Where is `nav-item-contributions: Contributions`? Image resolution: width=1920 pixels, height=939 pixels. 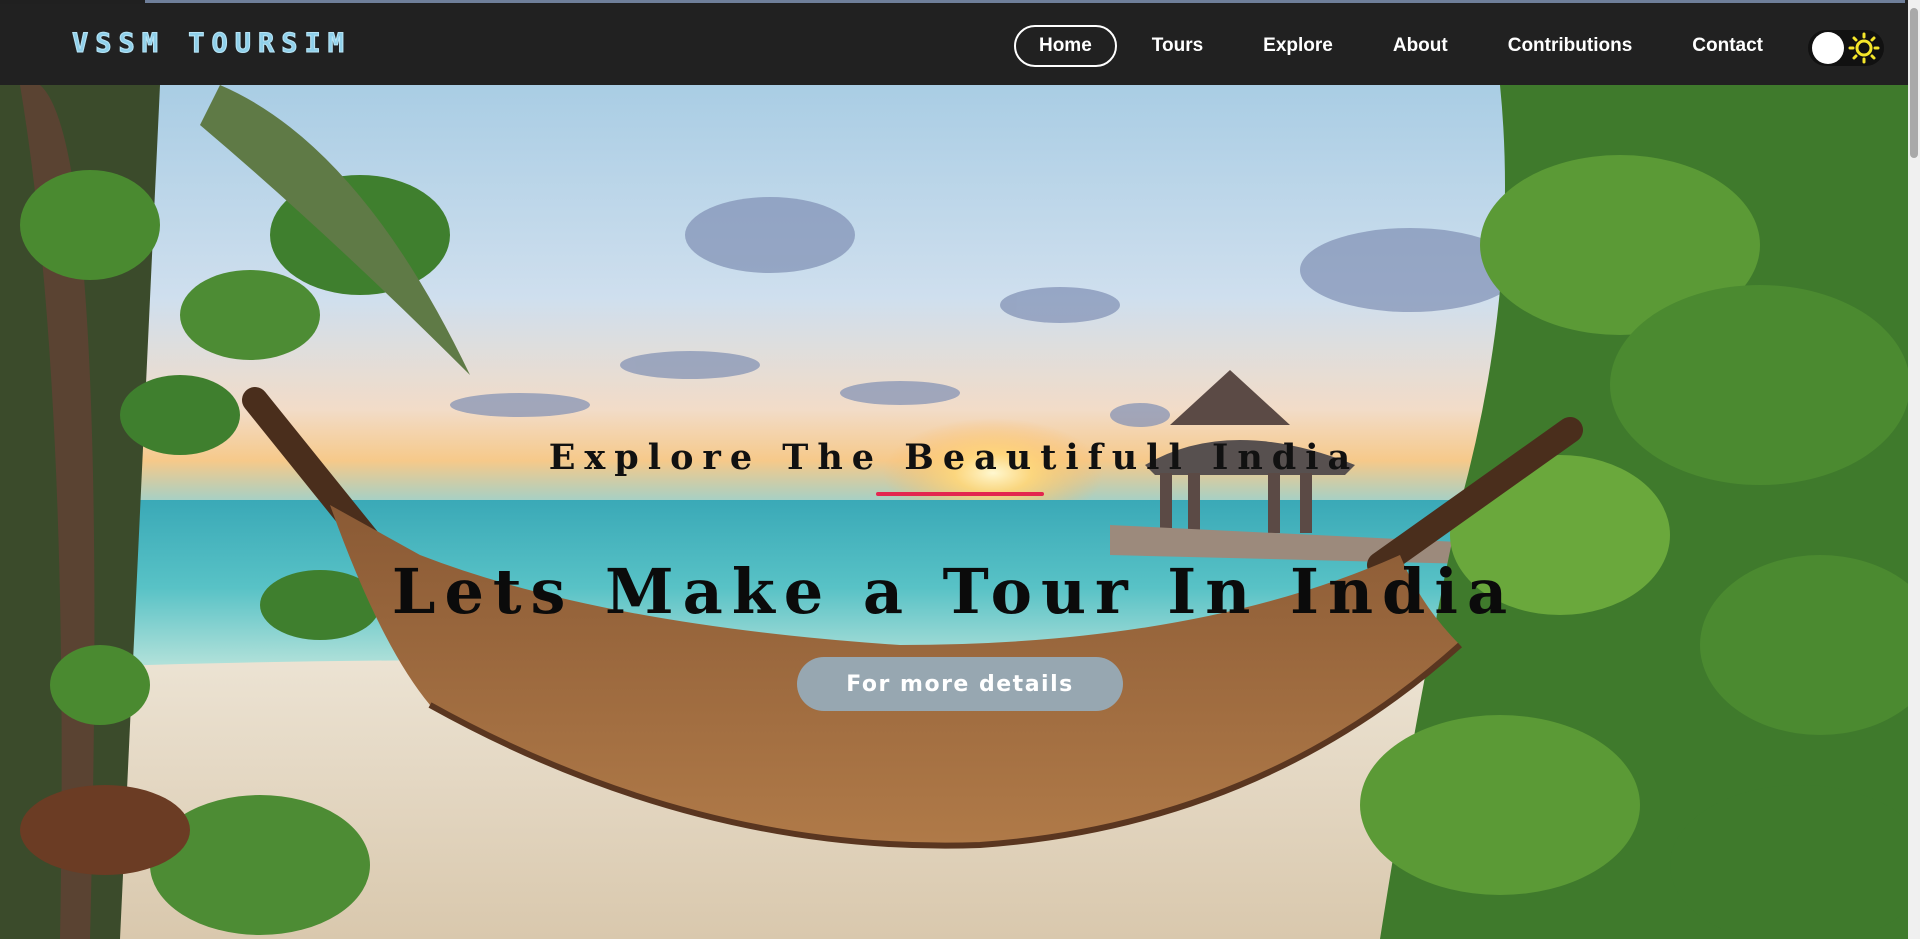
nav-item-contributions: Contributions is located at coordinates (1570, 46).